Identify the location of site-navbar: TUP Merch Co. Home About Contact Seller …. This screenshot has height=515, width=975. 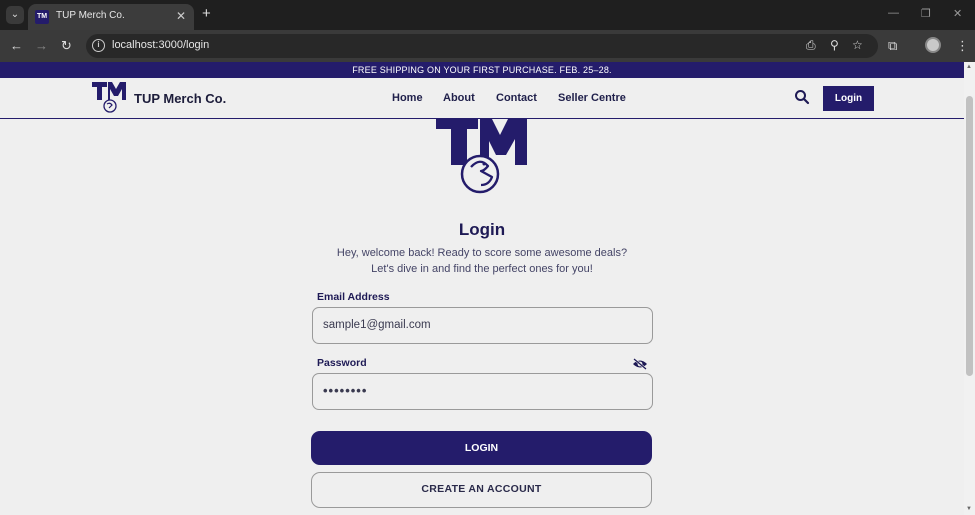
(482, 98).